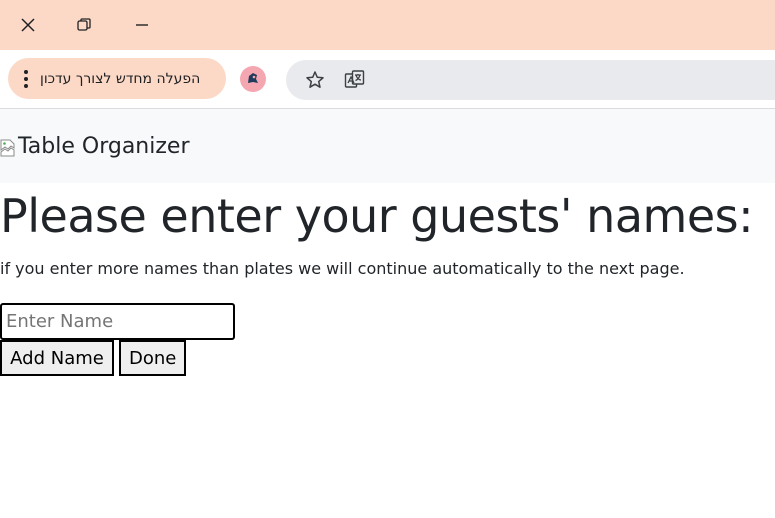 The width and height of the screenshot is (775, 518). I want to click on minimize-icon, so click(142, 25).